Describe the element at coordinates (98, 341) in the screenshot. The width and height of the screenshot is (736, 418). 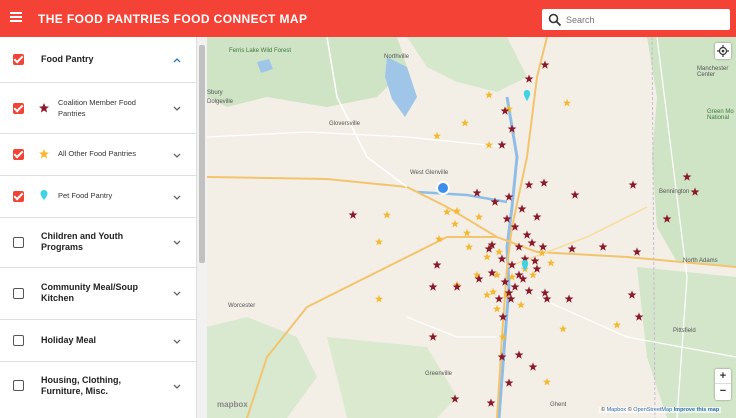
I see `category-holiday-meal: Holiday Meal` at that location.